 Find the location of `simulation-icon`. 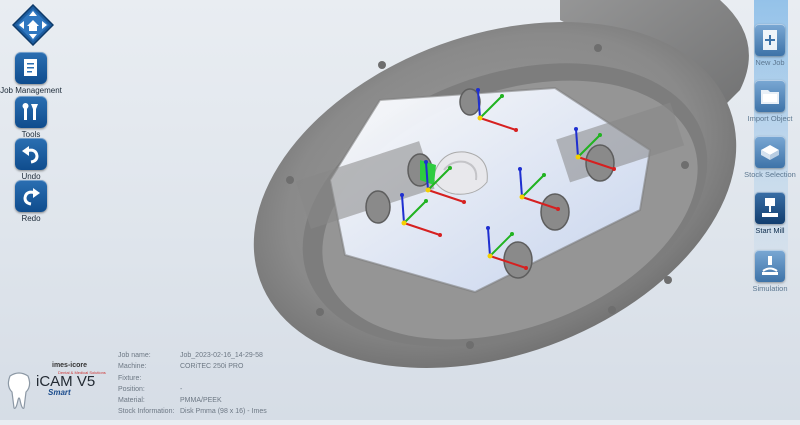

simulation-icon is located at coordinates (770, 266).